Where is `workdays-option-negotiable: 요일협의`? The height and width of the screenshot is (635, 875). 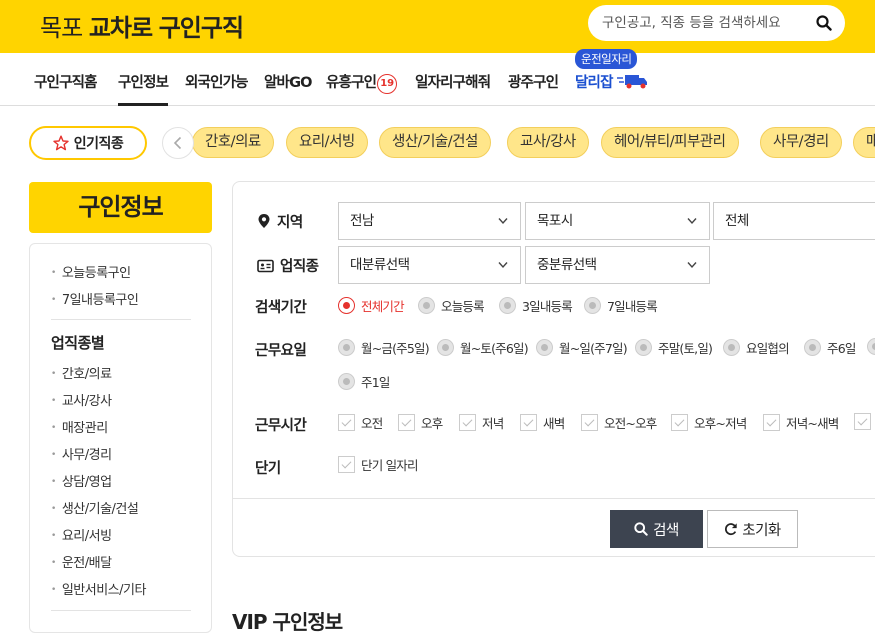 workdays-option-negotiable: 요일협의 is located at coordinates (756, 347).